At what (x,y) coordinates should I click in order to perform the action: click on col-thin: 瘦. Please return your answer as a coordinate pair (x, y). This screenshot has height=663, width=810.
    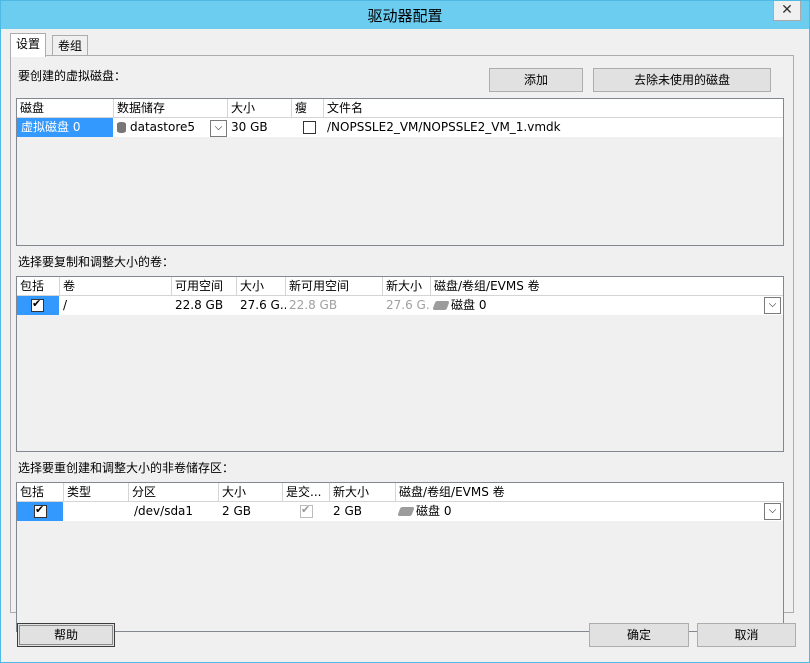
    Looking at the image, I should click on (308, 108).